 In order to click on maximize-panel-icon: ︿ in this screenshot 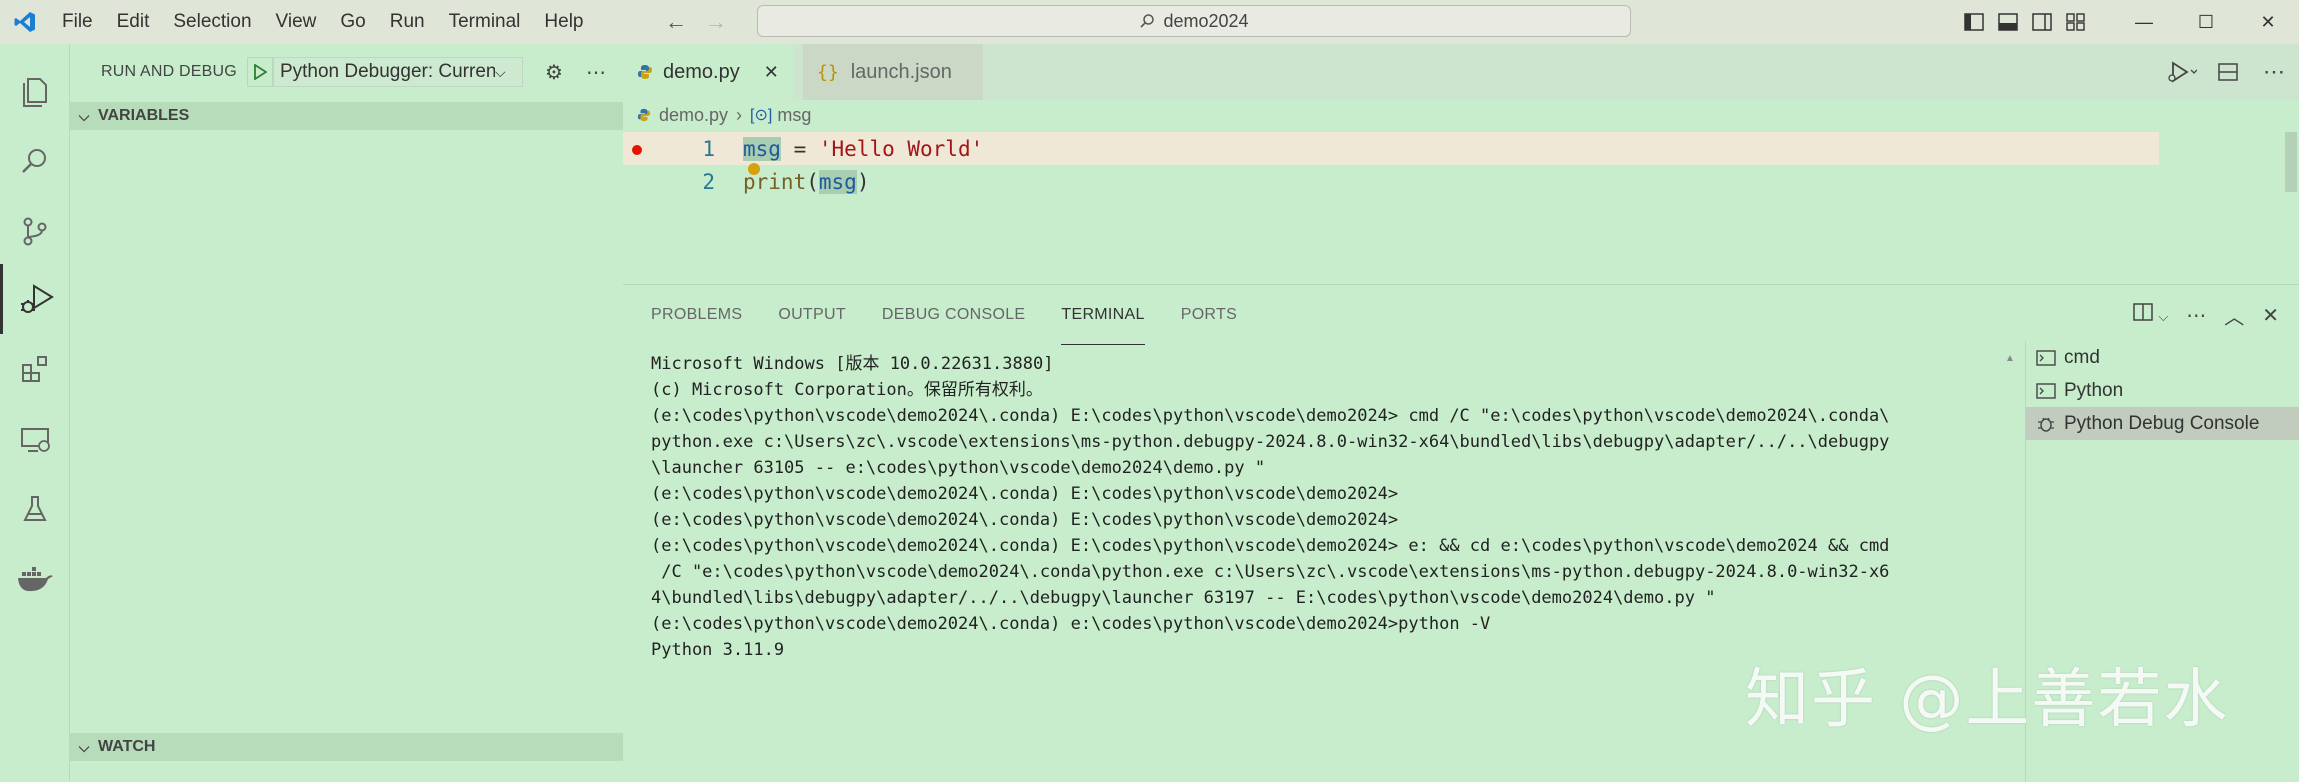, I will do `click(2234, 315)`.